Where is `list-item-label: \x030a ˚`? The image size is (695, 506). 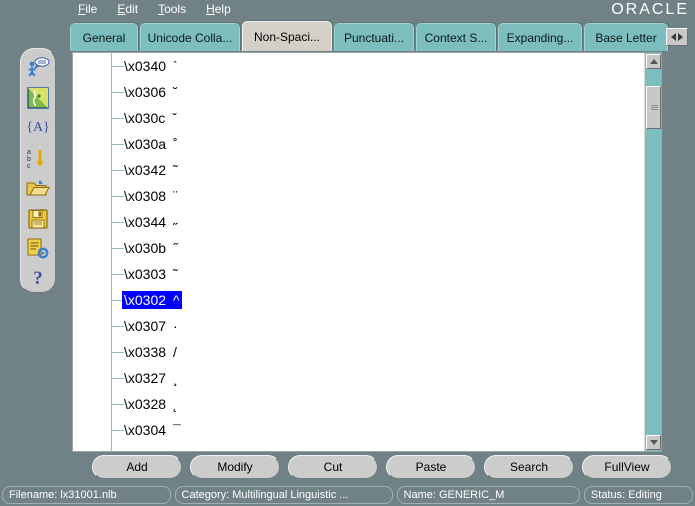 list-item-label: \x030a ˚ is located at coordinates (151, 144).